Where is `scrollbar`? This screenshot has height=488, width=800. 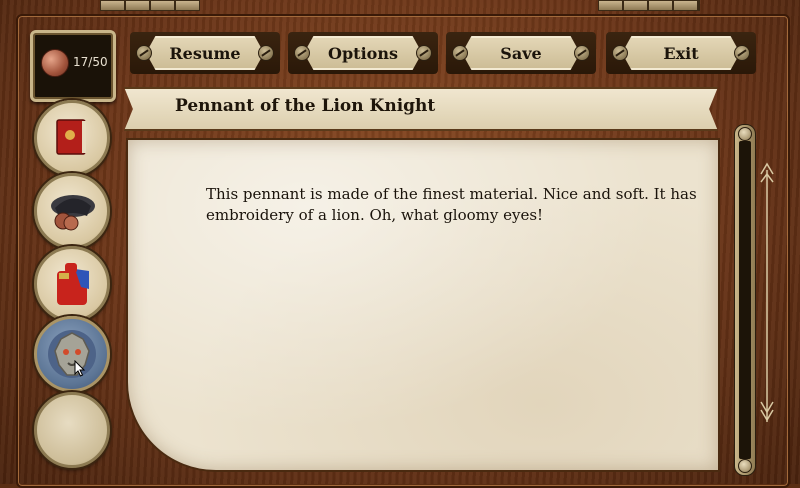 scrollbar is located at coordinates (745, 300).